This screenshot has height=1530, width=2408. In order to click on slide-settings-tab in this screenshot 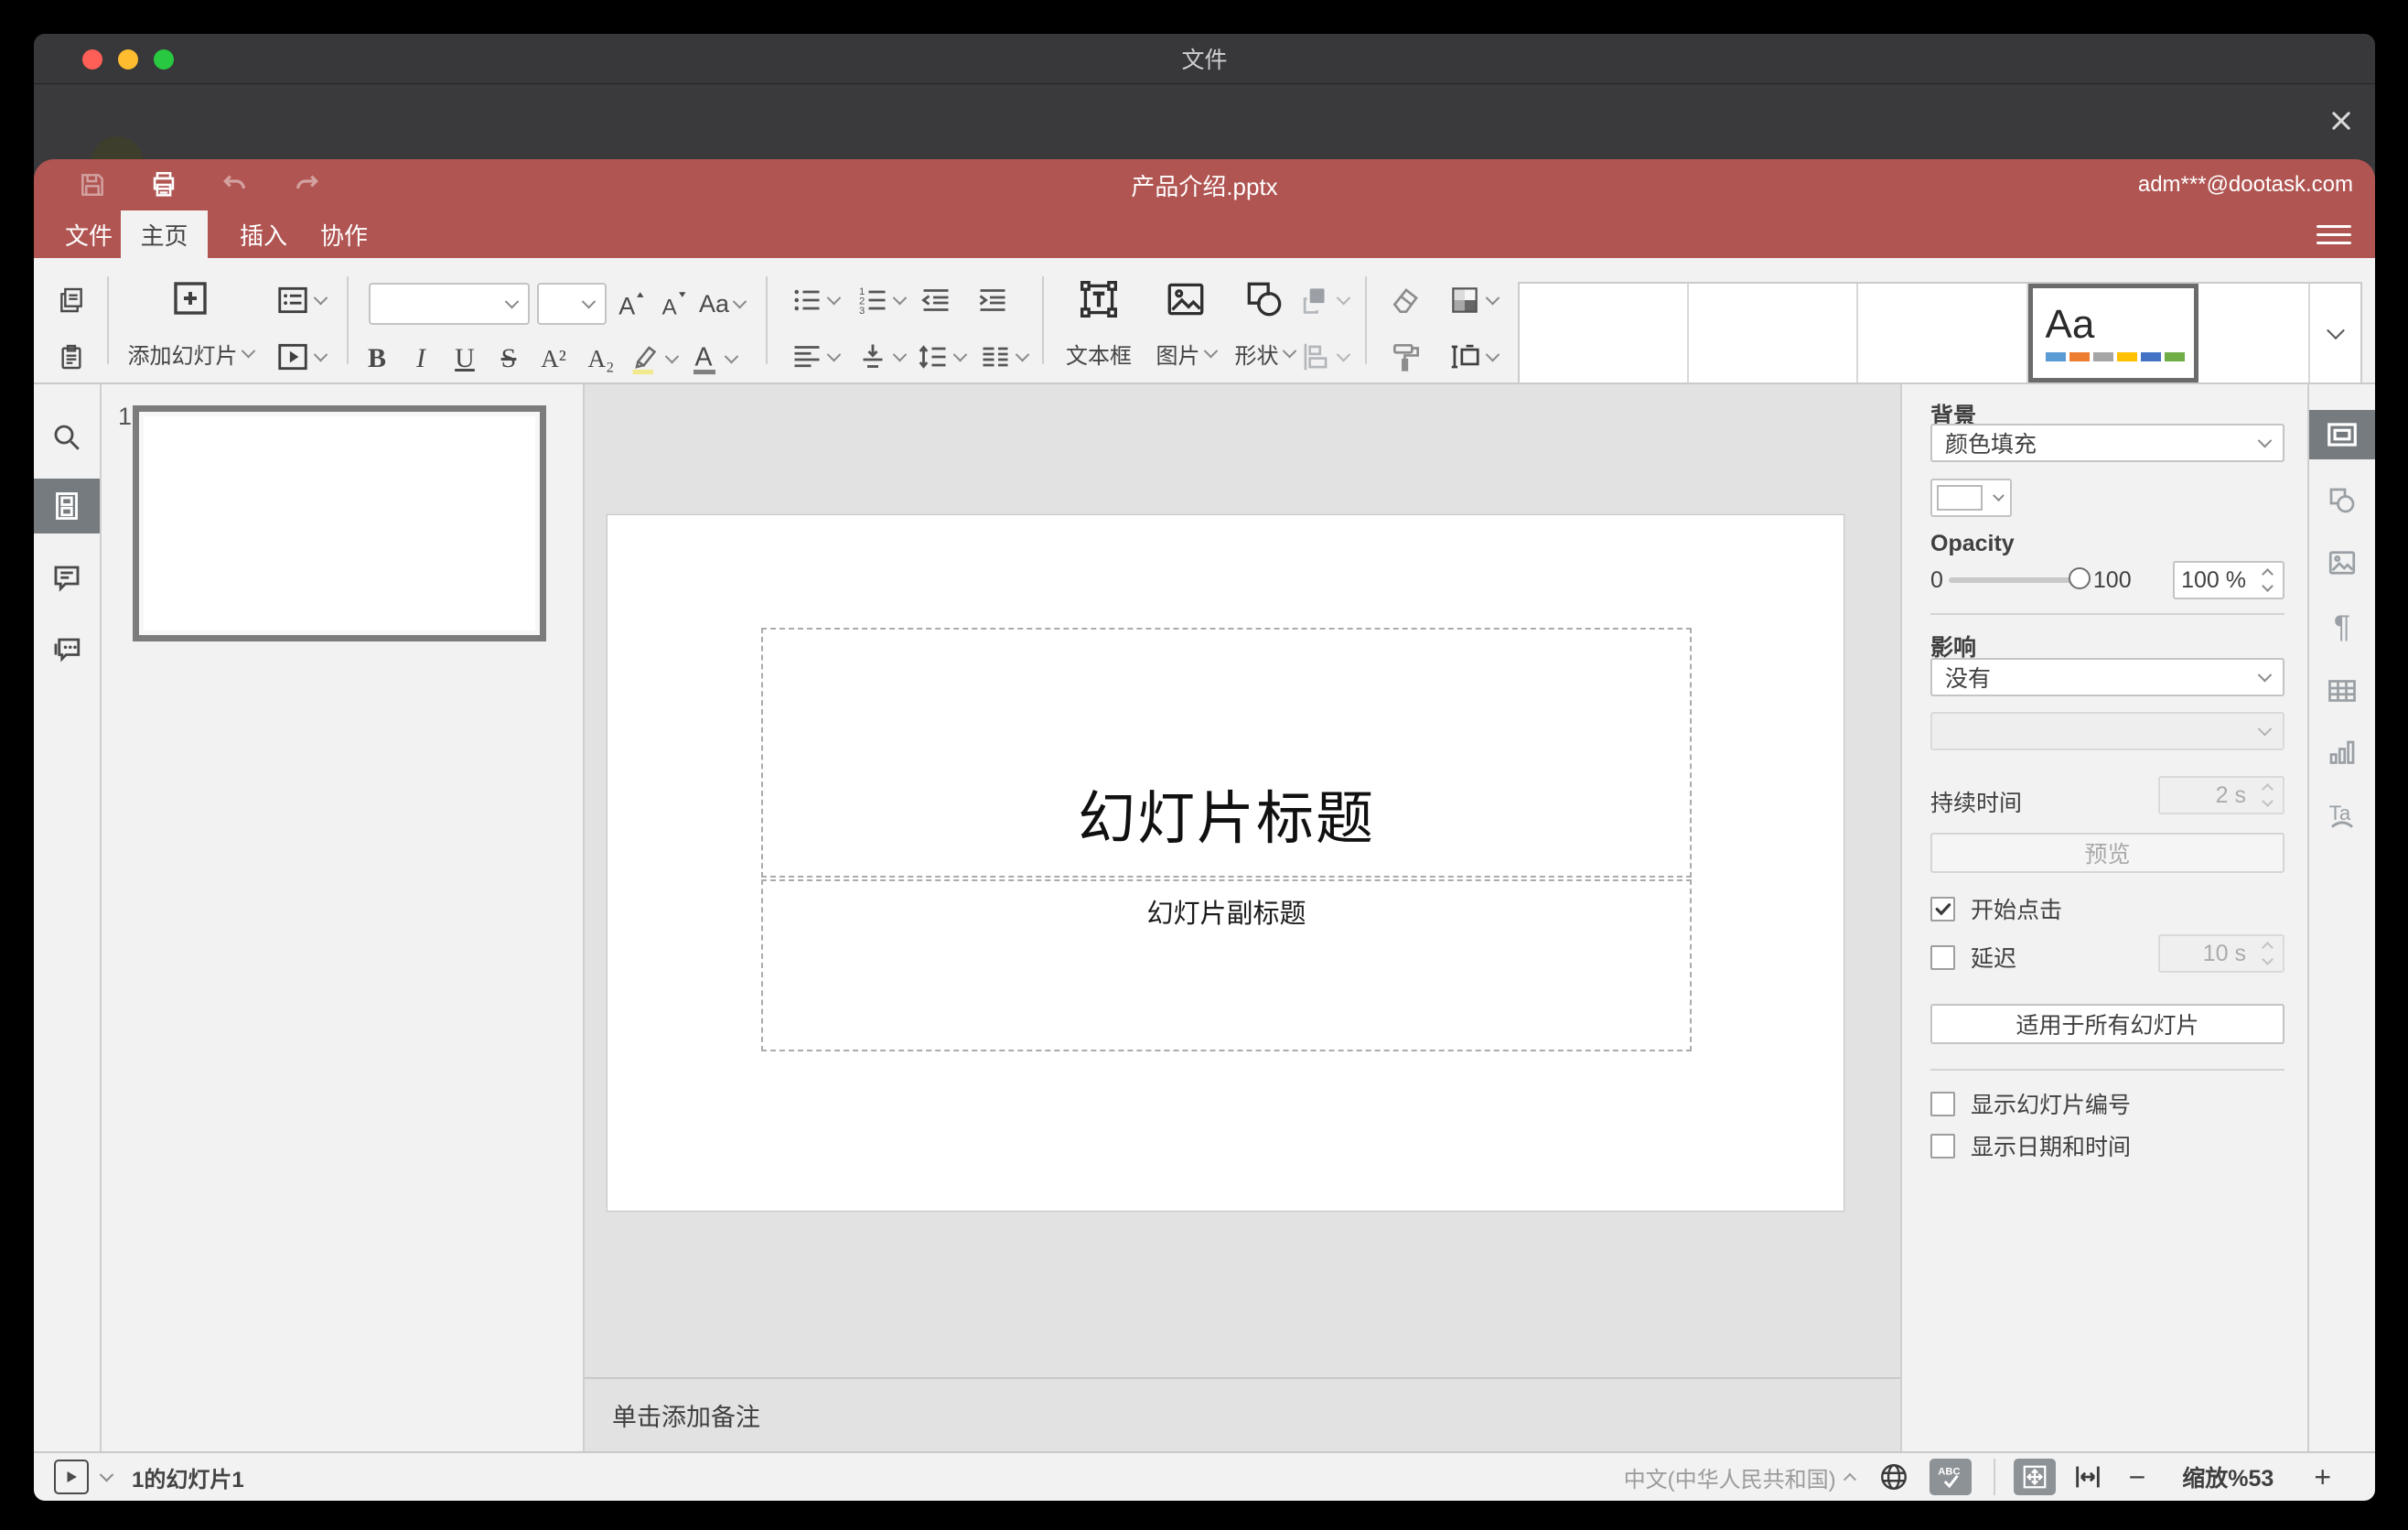, I will do `click(2342, 434)`.